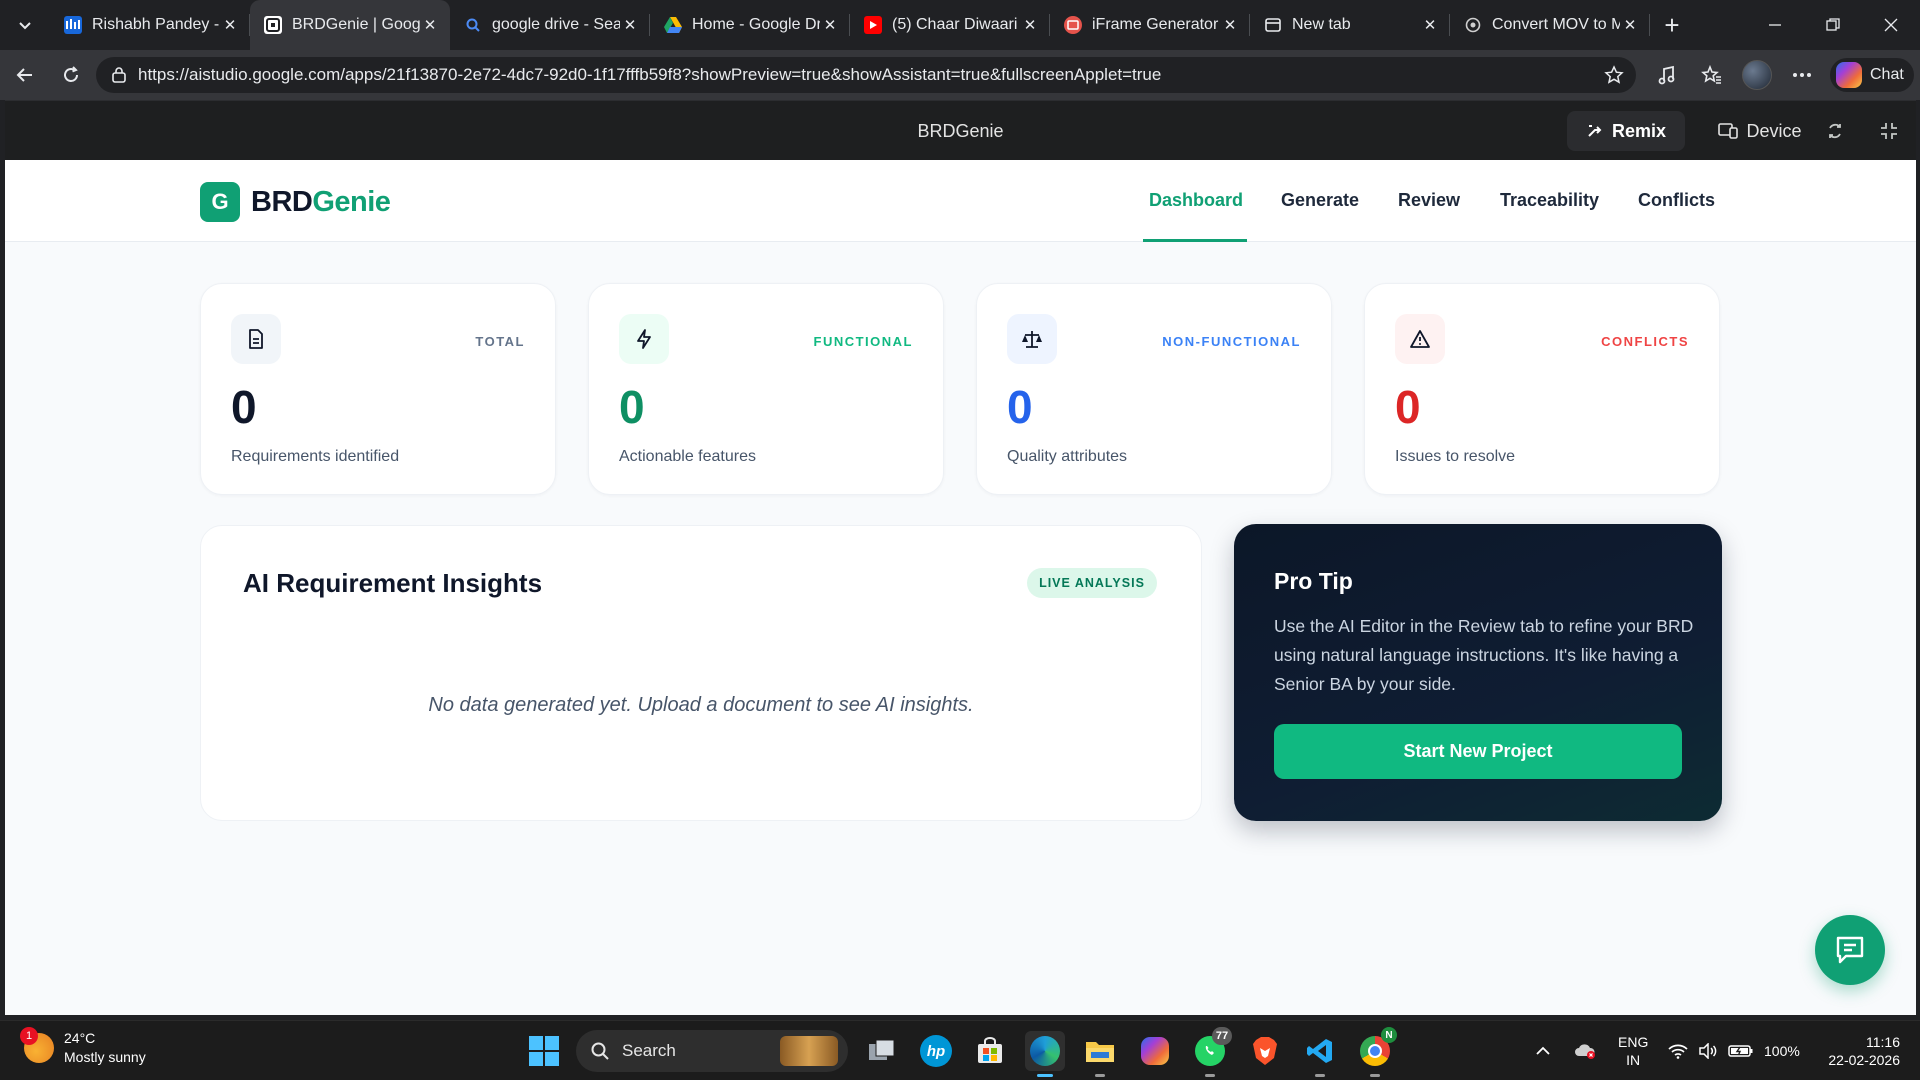 Image resolution: width=1920 pixels, height=1080 pixels. What do you see at coordinates (1320, 1054) in the screenshot?
I see `taskbar-vscode` at bounding box center [1320, 1054].